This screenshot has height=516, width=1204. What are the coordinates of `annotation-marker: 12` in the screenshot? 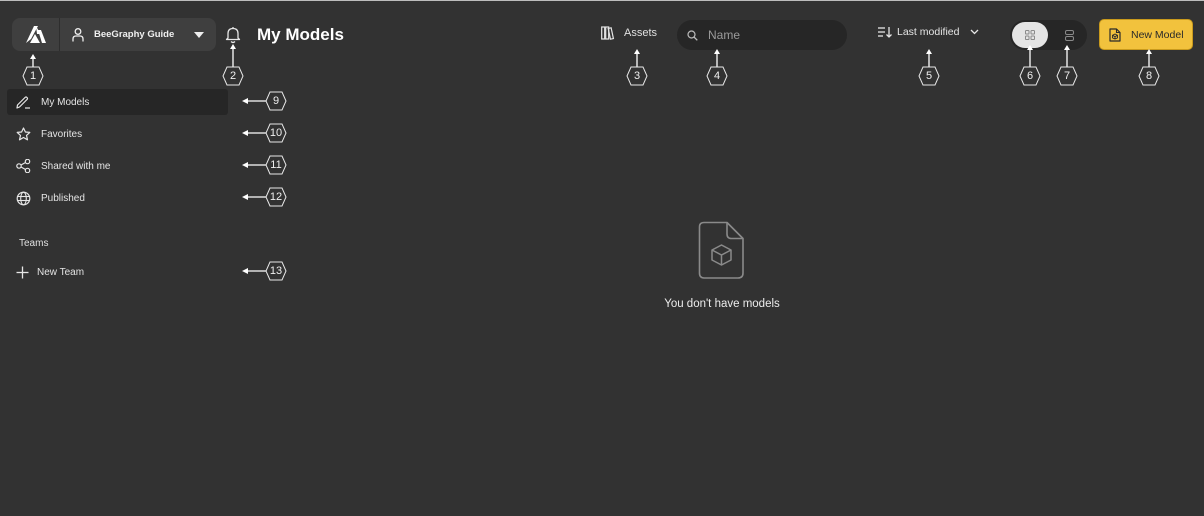 It's located at (276, 197).